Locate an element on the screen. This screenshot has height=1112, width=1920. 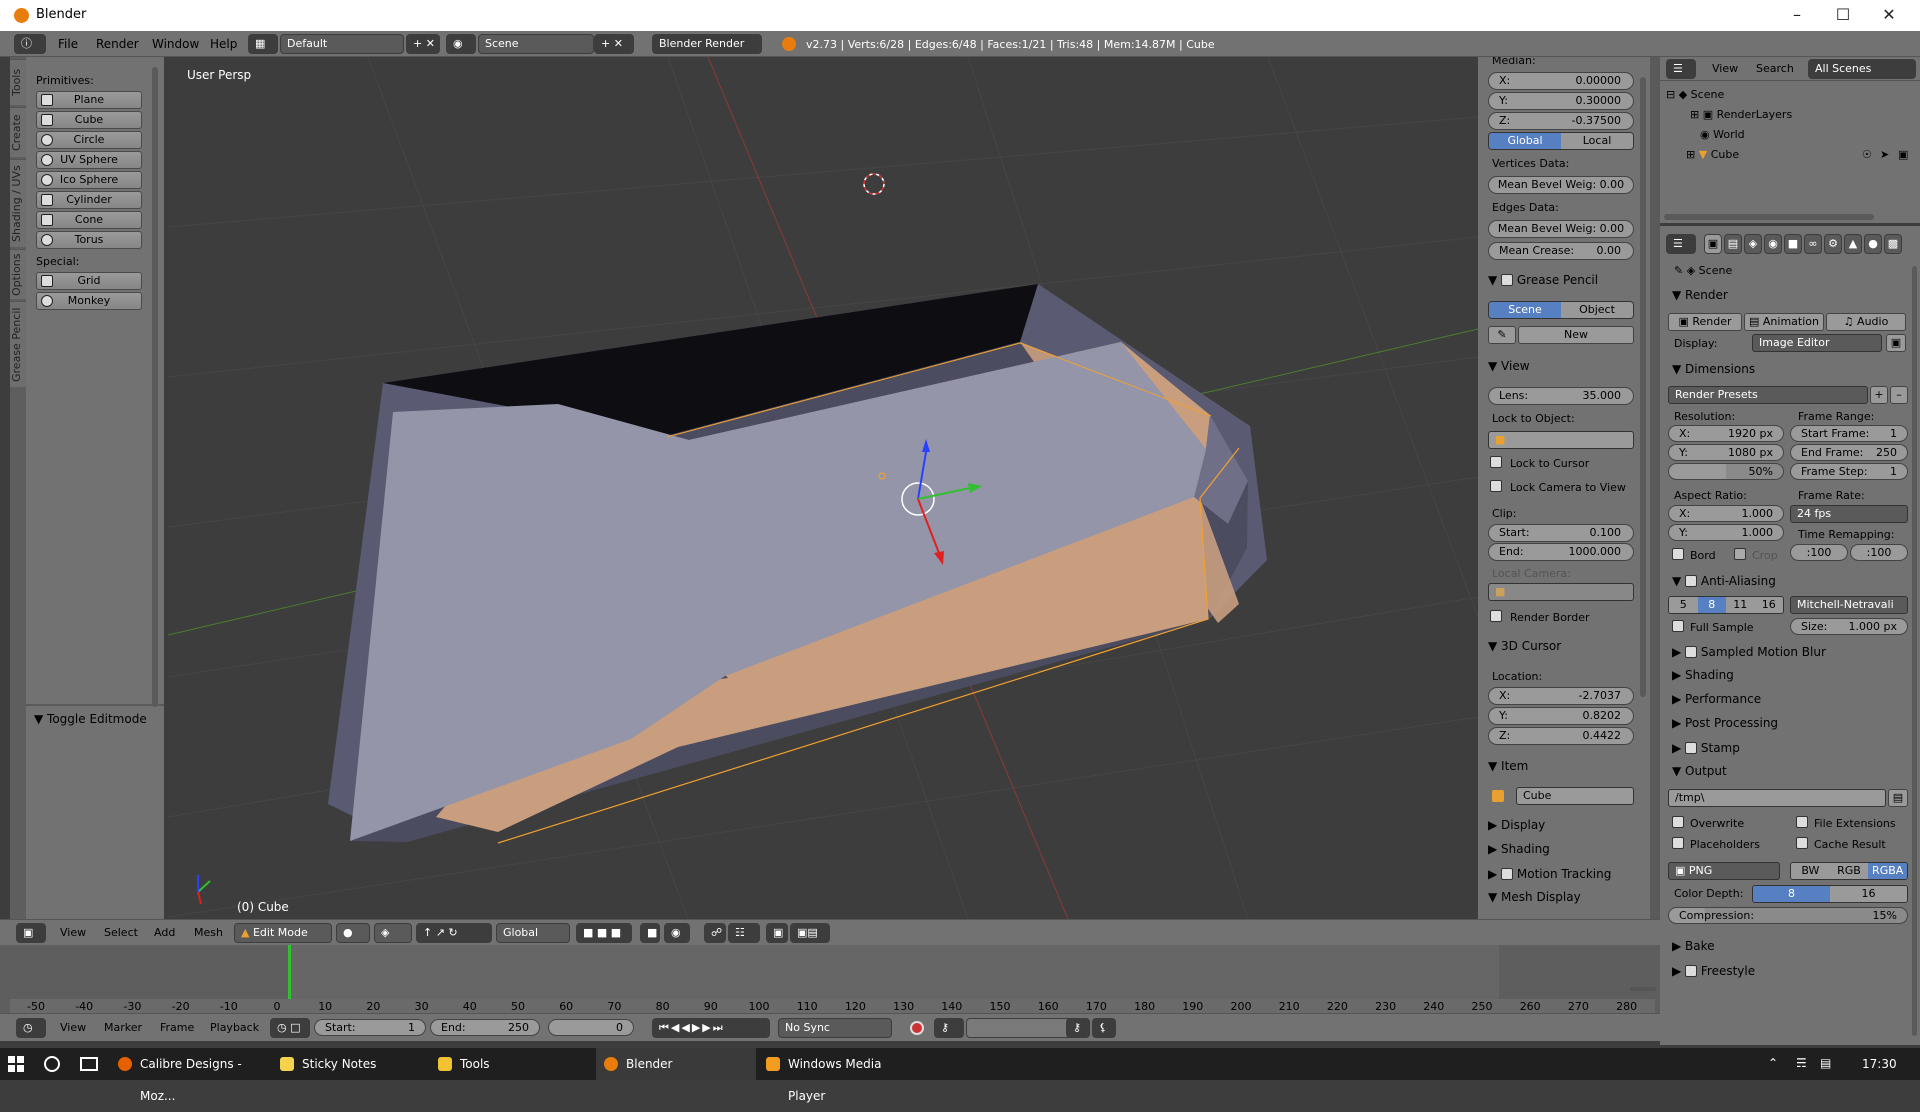
frame-step-field: Frame Step: 1 is located at coordinates (1849, 471).